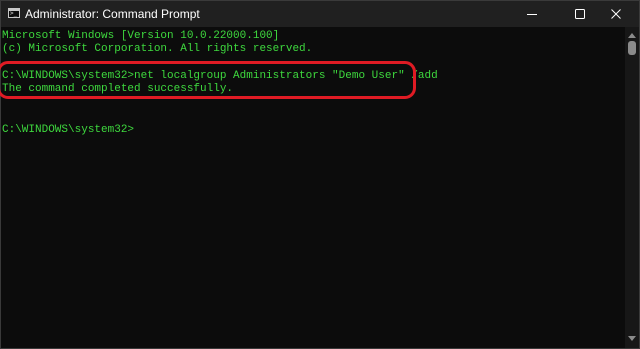 The image size is (640, 349). I want to click on scroll-down-arrow-icon, so click(632, 338).